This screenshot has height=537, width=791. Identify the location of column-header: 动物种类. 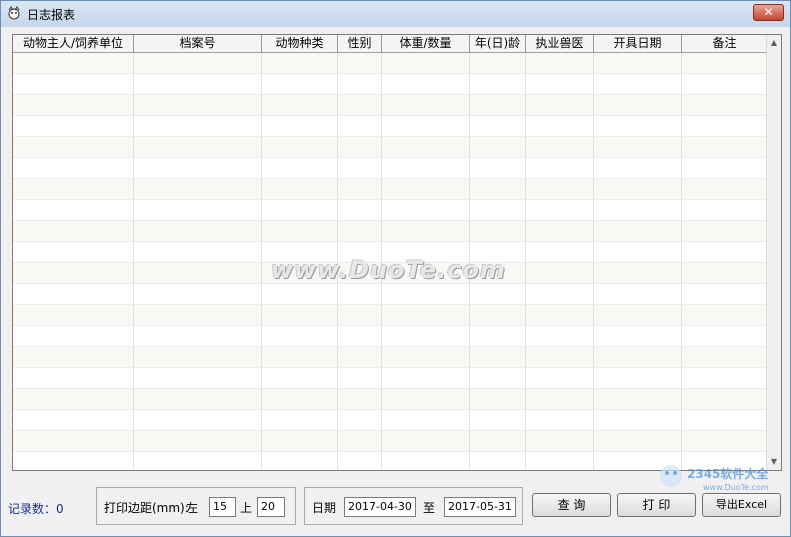
(300, 43).